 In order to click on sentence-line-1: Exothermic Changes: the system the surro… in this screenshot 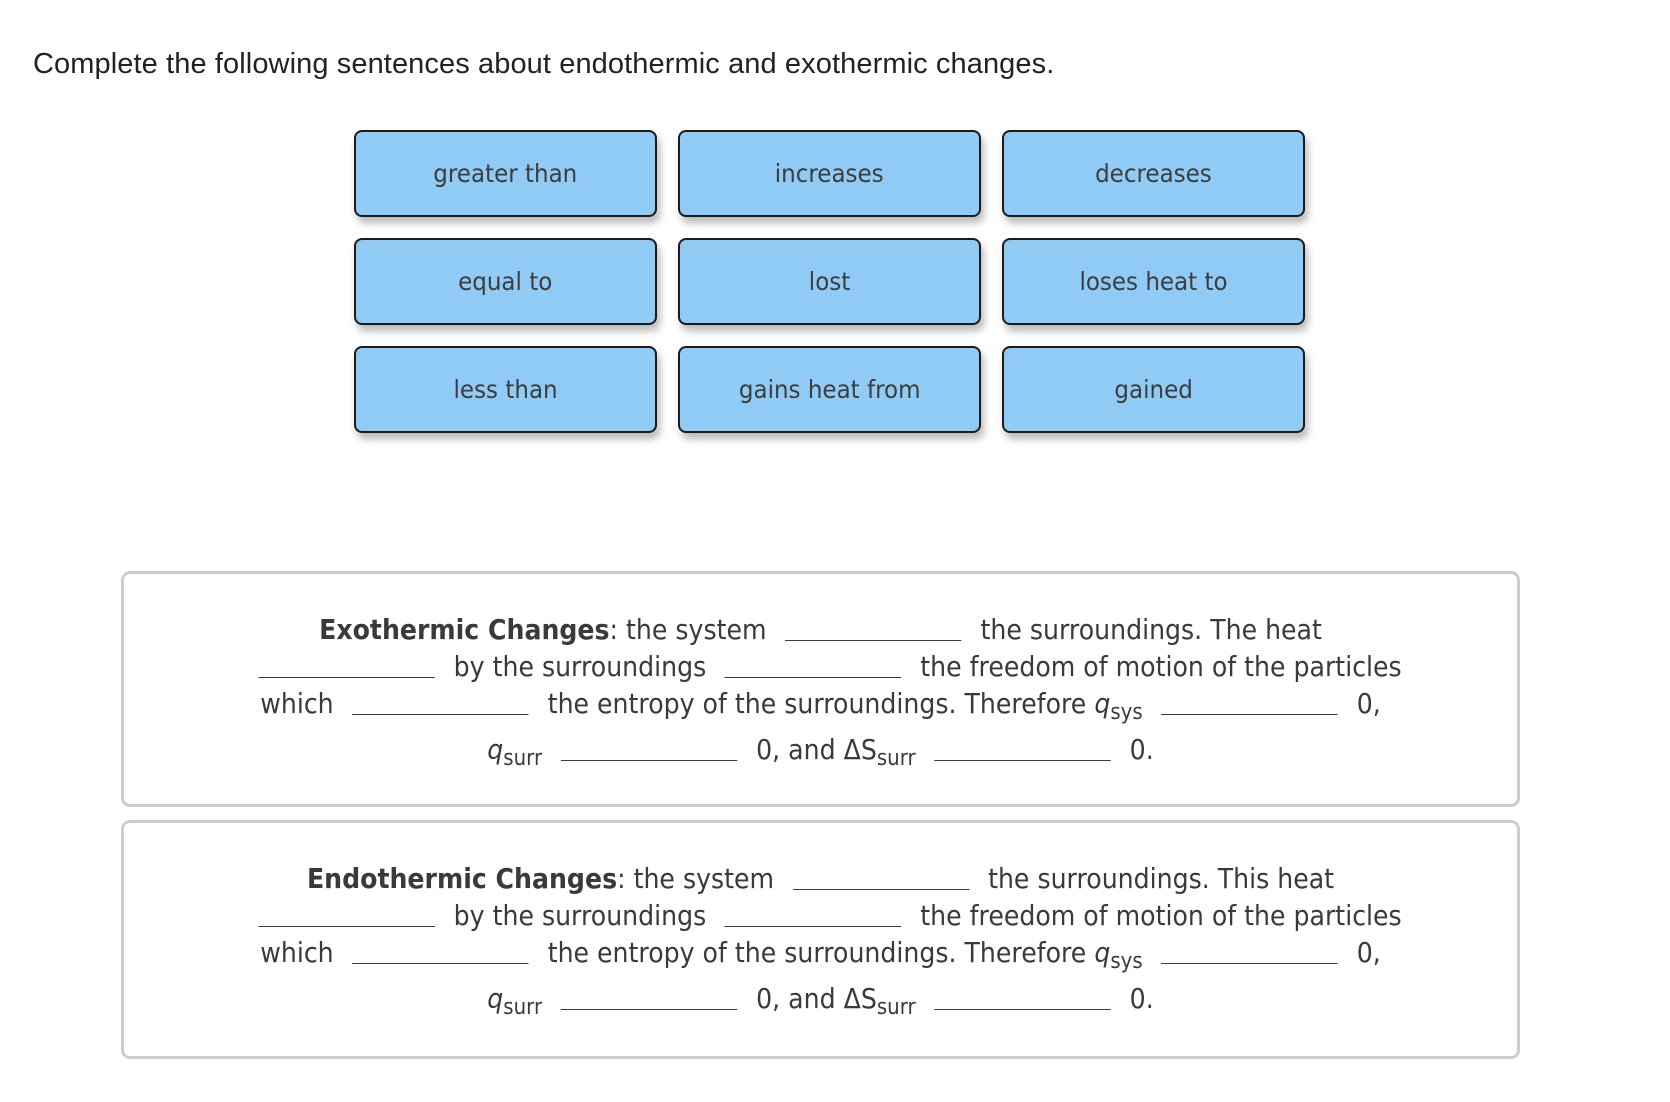, I will do `click(821, 629)`.